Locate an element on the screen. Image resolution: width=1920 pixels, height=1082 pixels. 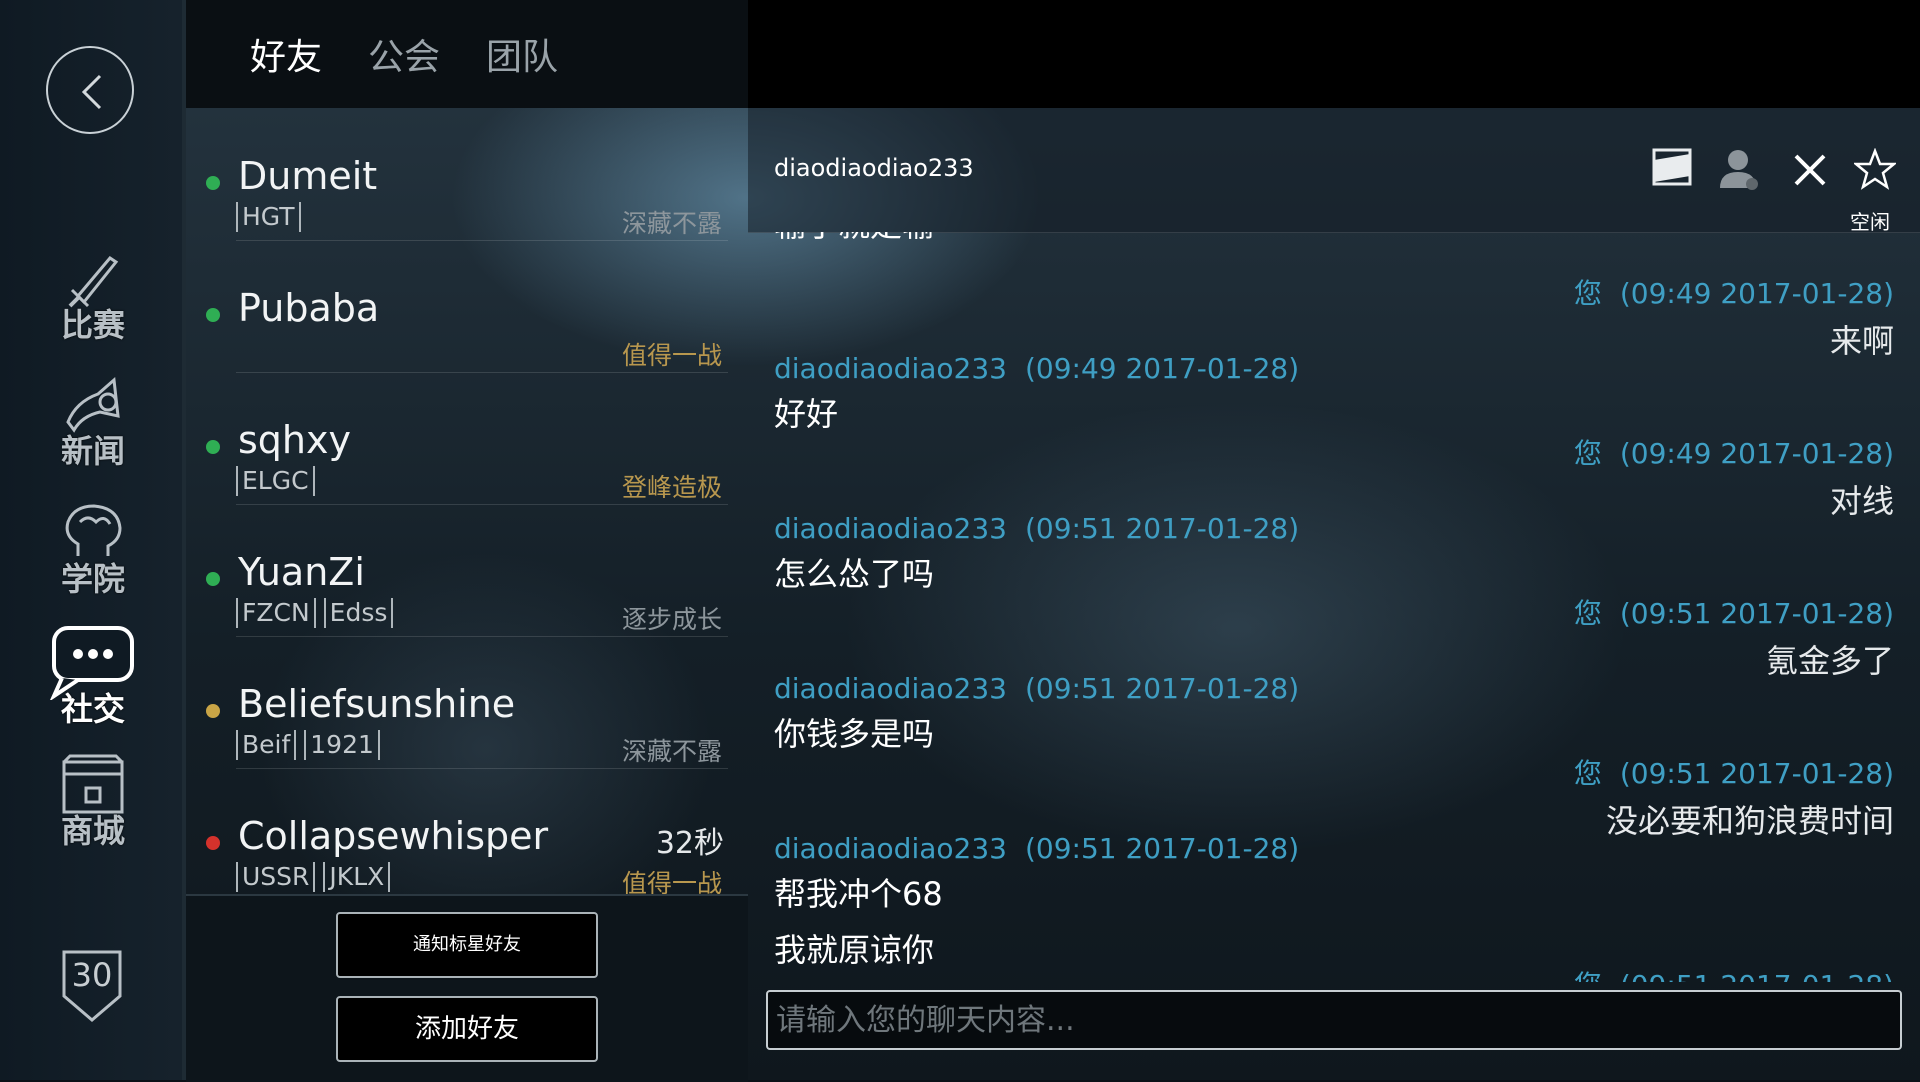
friend-item: Dumeit HGT 深藏不露 is located at coordinates (467, 178).